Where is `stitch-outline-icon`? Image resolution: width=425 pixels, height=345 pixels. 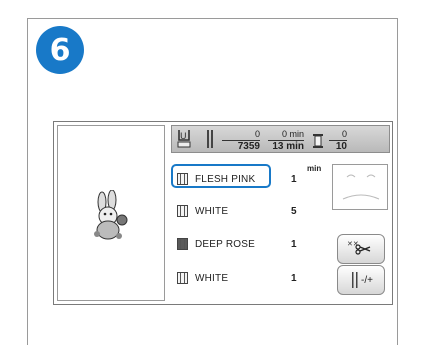
stitch-outline-icon is located at coordinates (361, 187).